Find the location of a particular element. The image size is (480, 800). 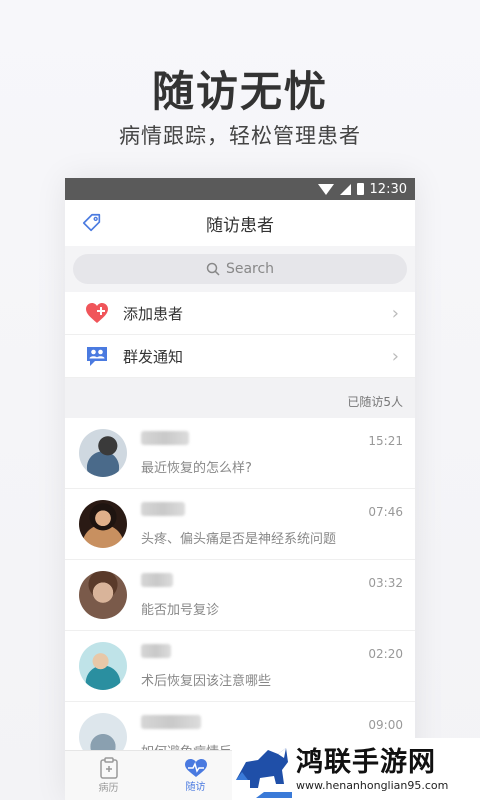

message-time: 03:32 is located at coordinates (385, 583).